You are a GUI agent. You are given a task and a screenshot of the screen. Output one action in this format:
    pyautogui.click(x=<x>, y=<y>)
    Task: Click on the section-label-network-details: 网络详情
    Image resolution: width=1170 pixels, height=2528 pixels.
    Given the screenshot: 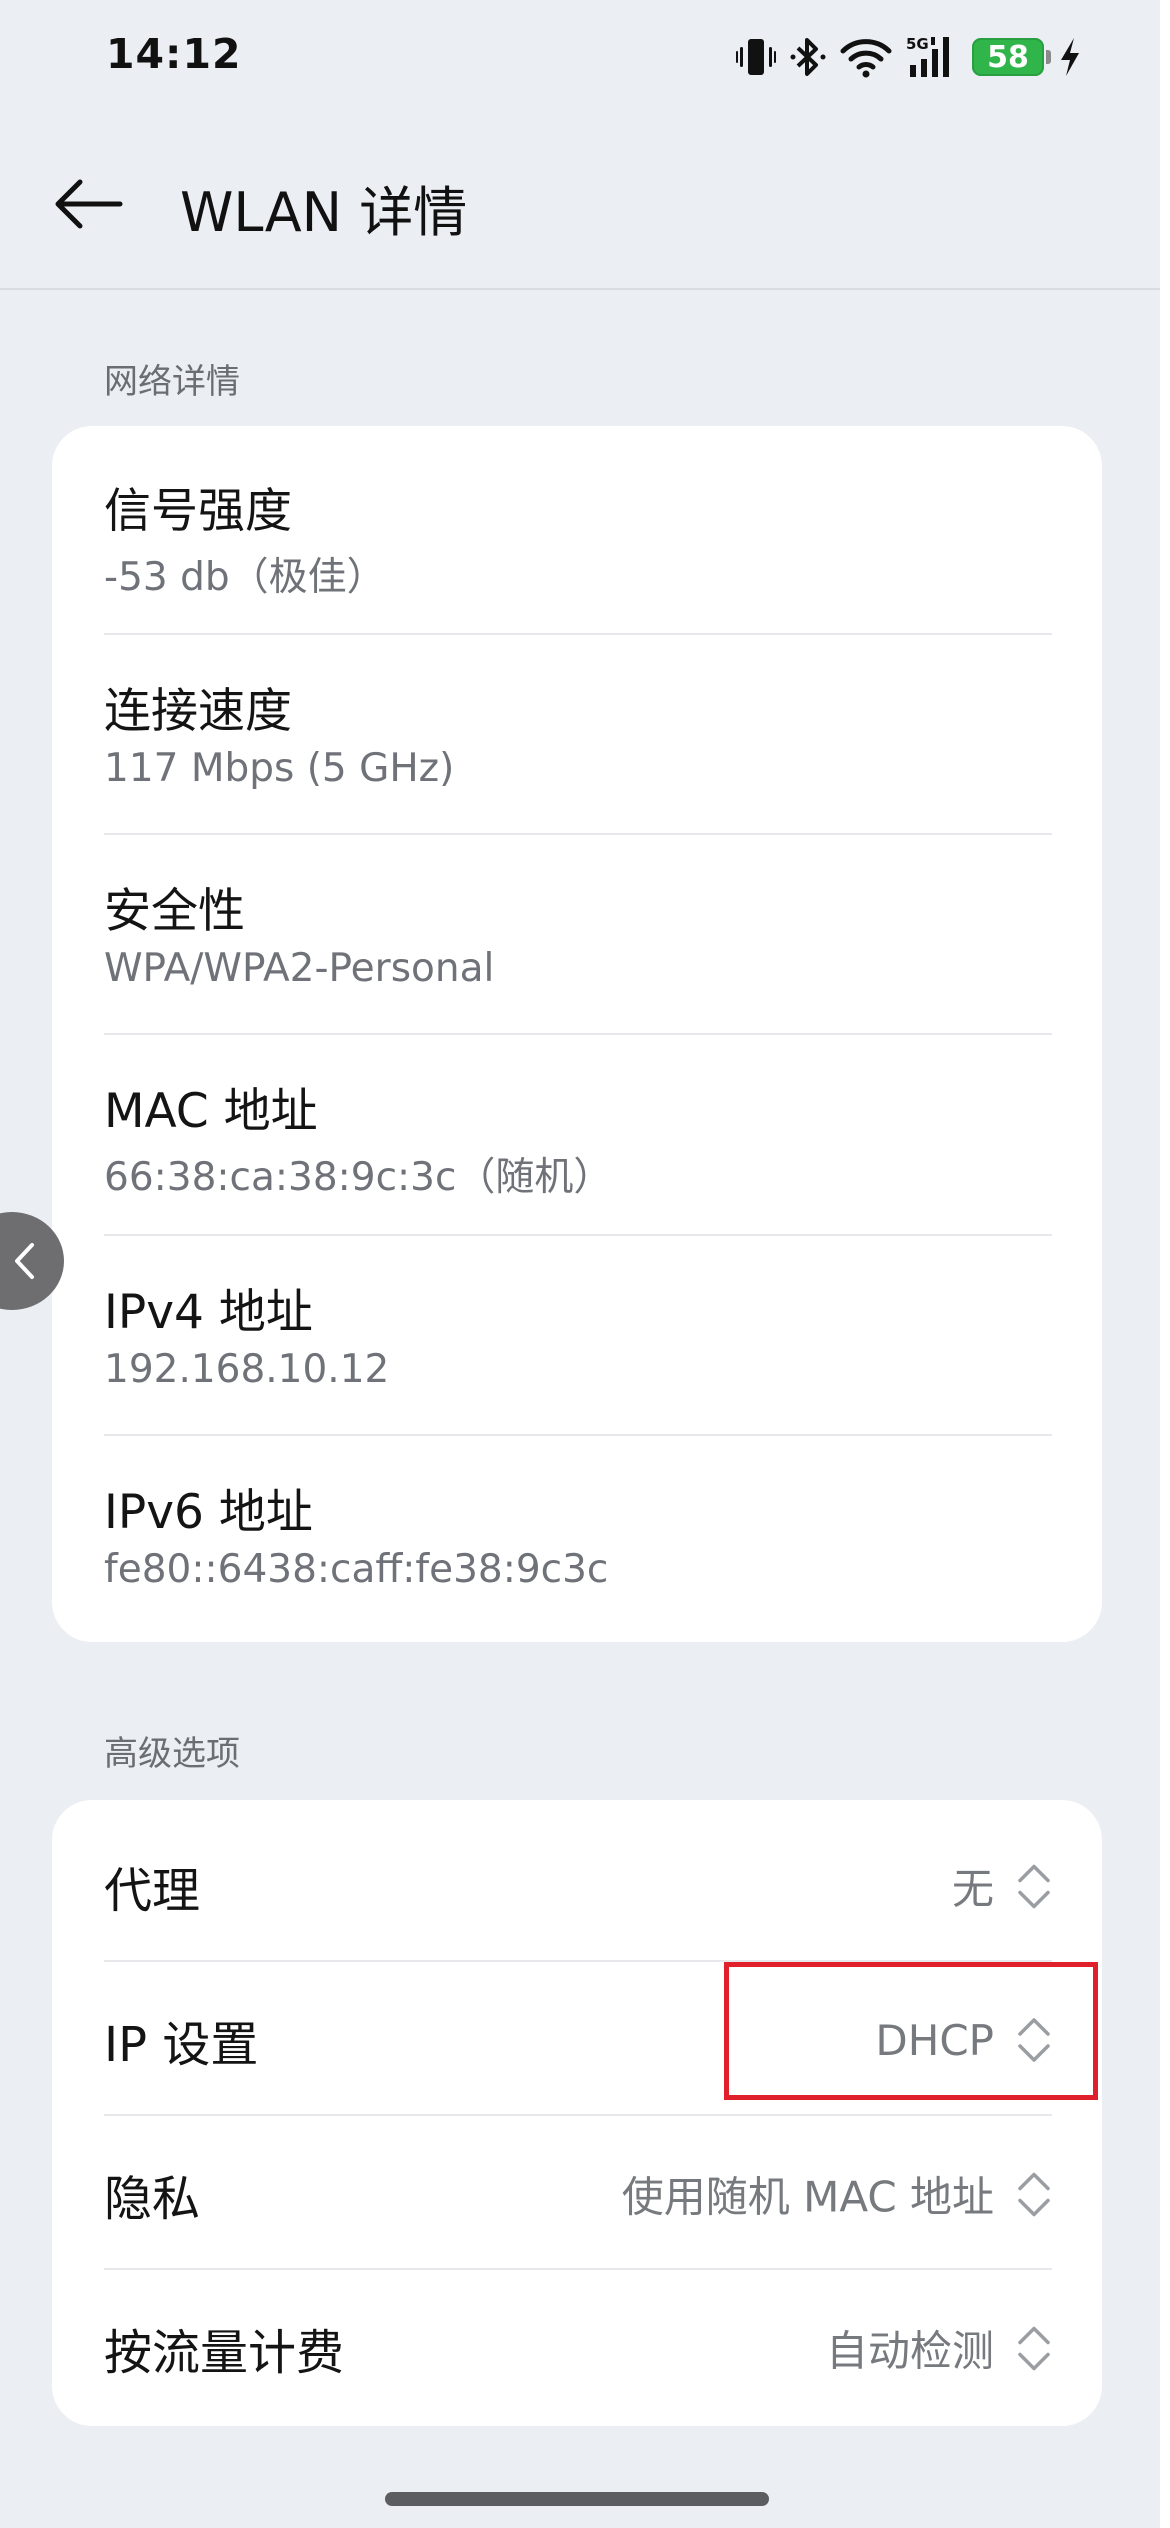 What is the action you would take?
    pyautogui.click(x=172, y=382)
    